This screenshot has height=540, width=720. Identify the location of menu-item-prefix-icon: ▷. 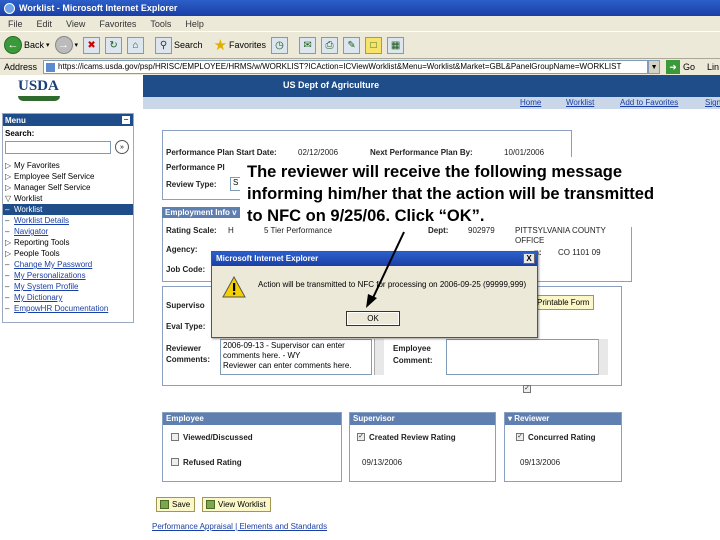
(8, 187).